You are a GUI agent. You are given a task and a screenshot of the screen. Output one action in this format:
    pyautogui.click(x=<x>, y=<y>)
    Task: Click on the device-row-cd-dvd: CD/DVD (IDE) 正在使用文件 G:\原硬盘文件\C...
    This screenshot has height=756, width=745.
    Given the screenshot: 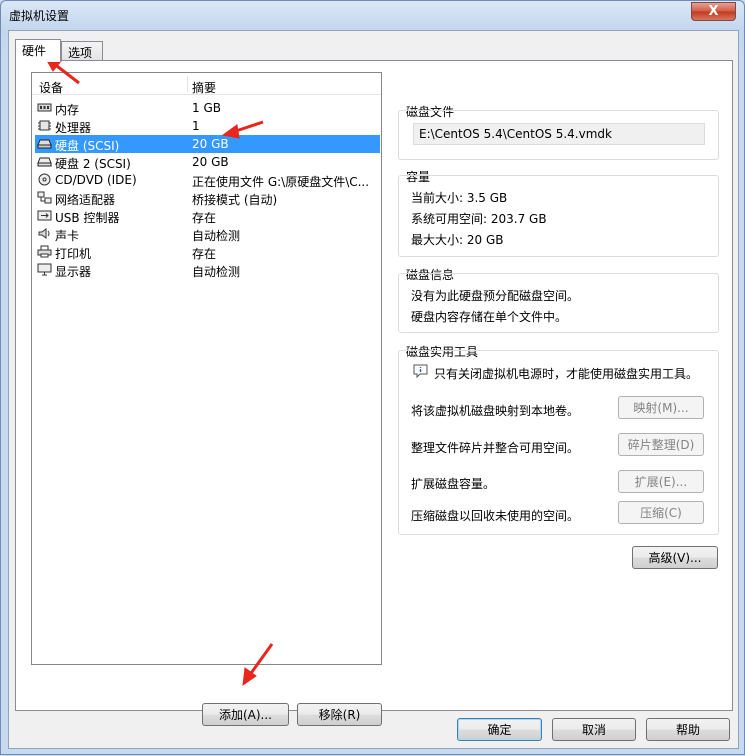 What is the action you would take?
    pyautogui.click(x=207, y=180)
    